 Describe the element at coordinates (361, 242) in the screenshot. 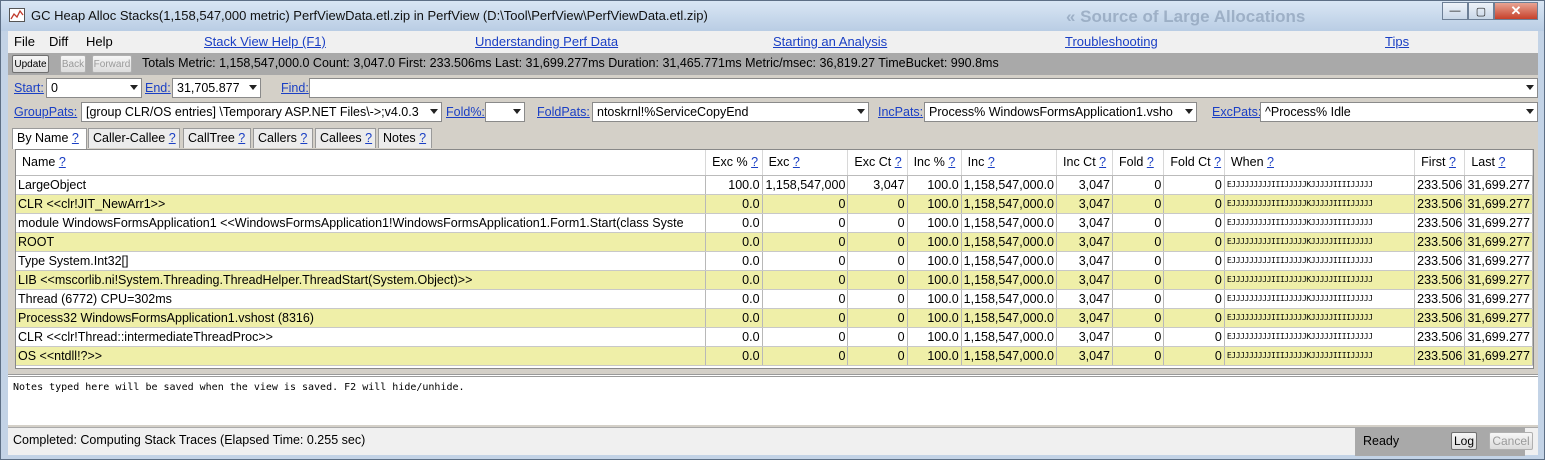

I see `cell-name: ROOT` at that location.